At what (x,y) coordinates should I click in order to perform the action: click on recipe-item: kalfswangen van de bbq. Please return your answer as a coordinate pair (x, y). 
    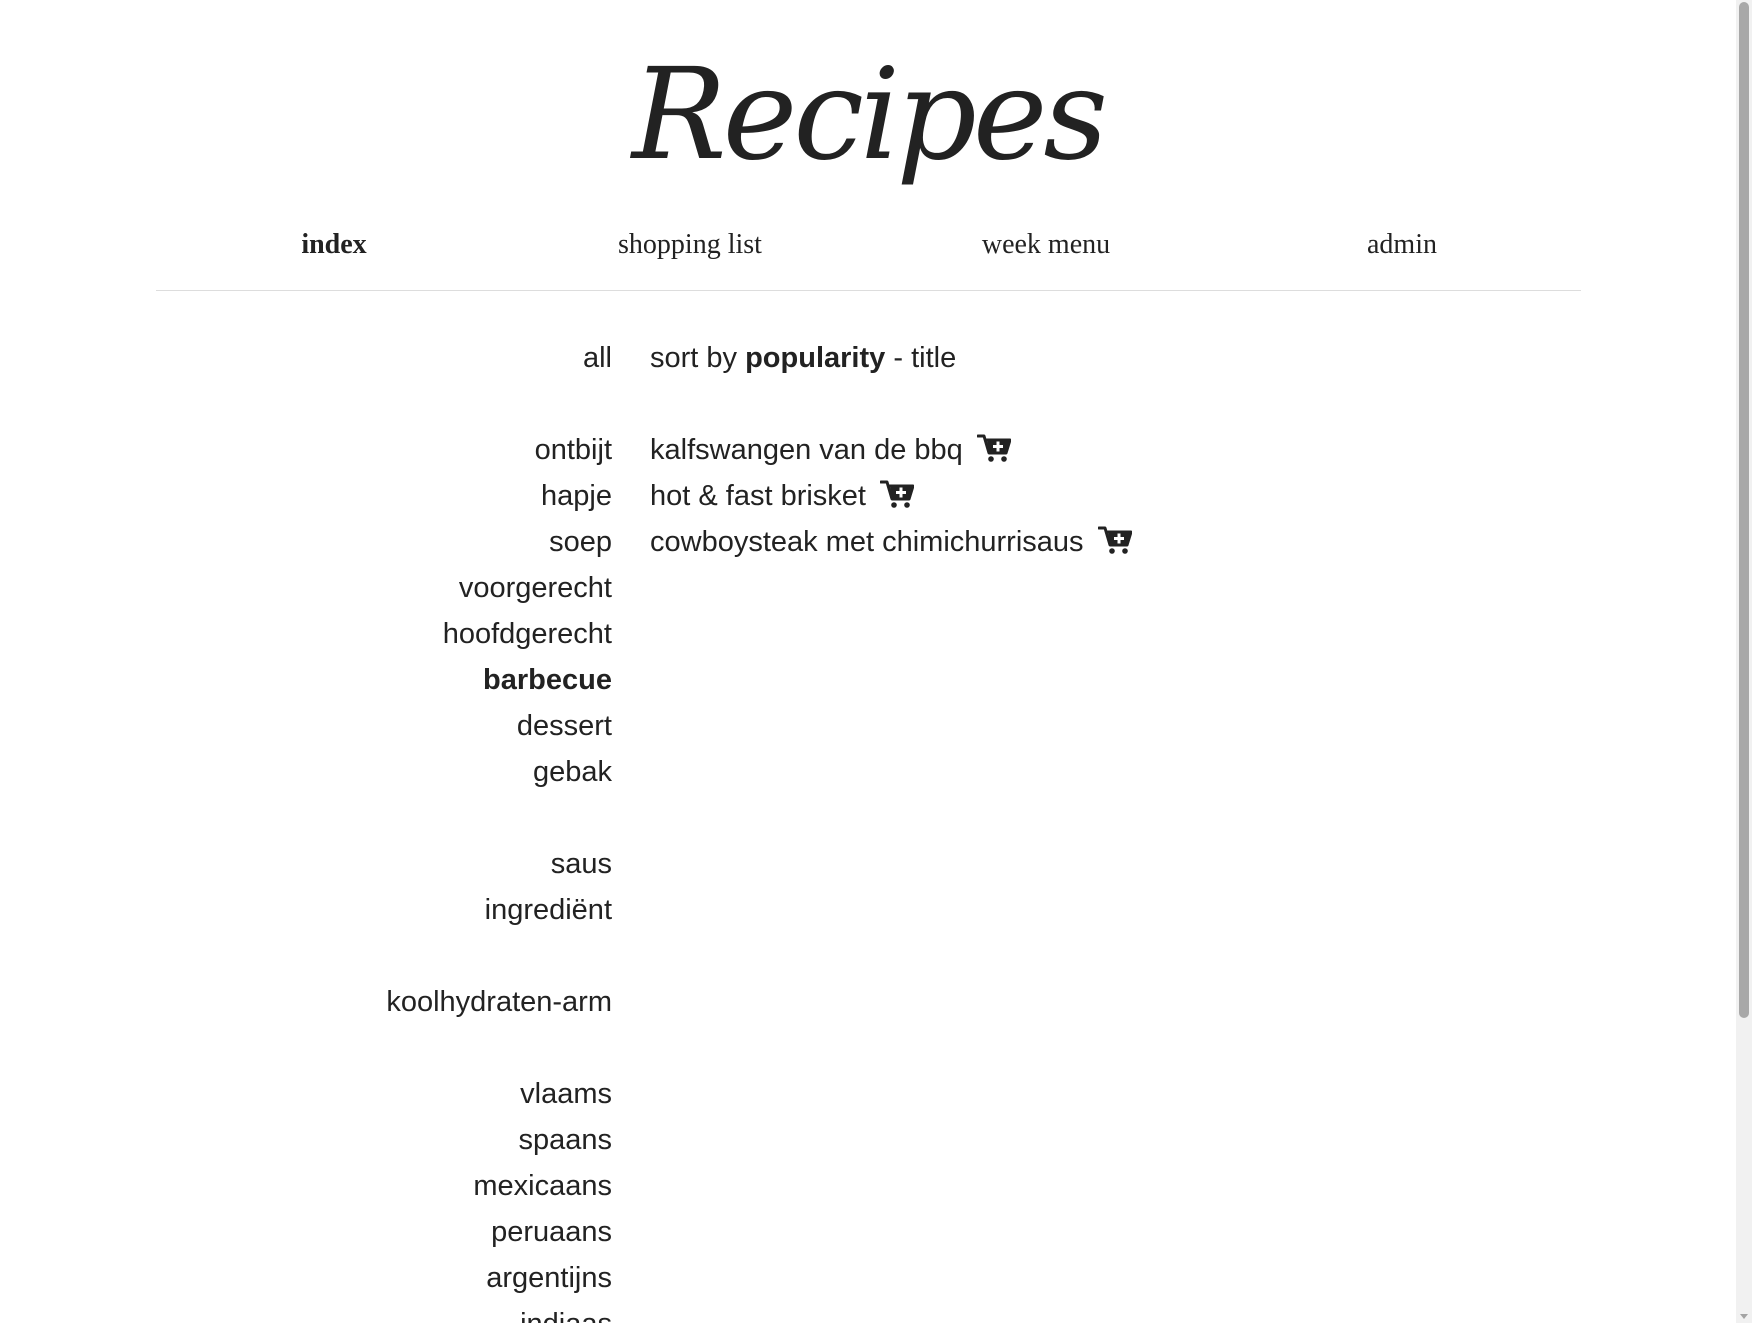
    Looking at the image, I should click on (831, 452).